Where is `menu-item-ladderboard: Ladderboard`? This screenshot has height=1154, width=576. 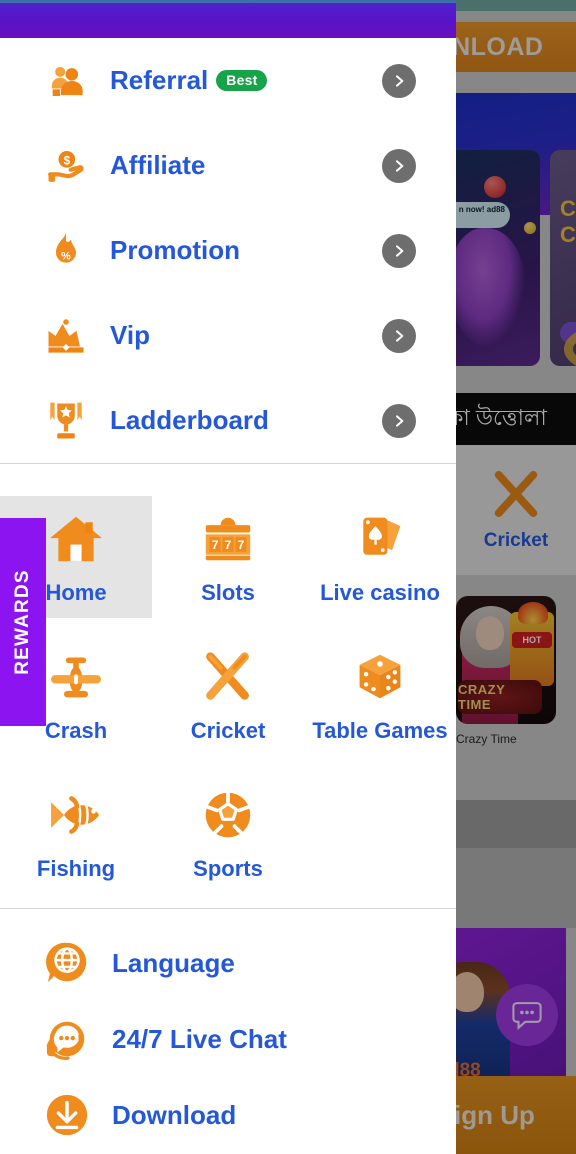
menu-item-ladderboard: Ladderboard is located at coordinates (228, 420).